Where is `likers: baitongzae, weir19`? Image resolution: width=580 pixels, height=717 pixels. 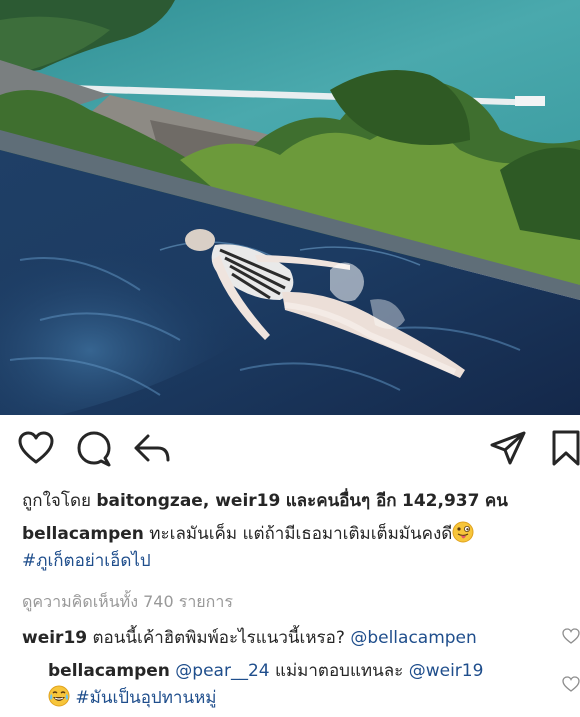
likers: baitongzae, weir19 is located at coordinates (188, 501).